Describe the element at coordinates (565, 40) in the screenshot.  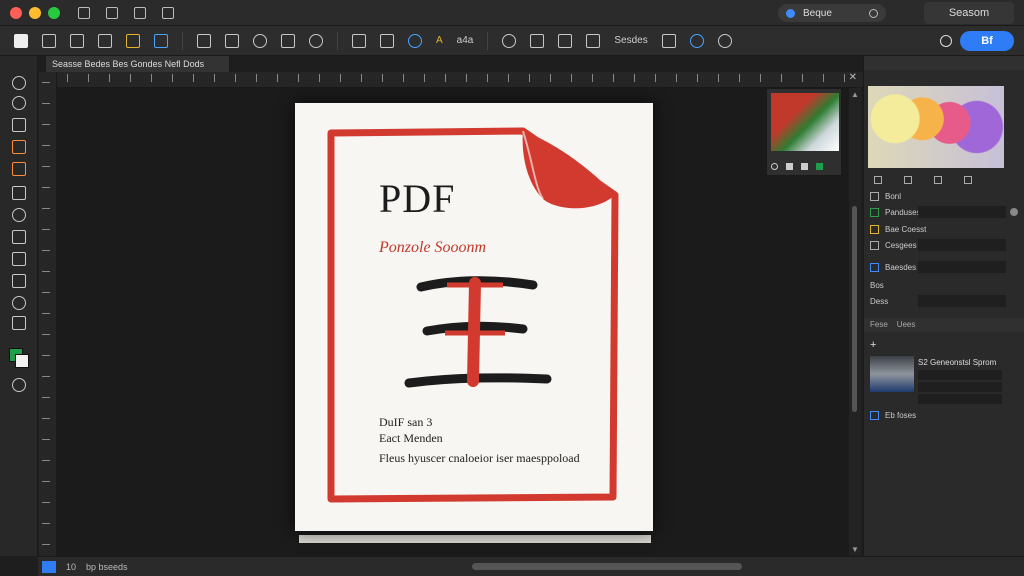
I see `anchor-icon` at that location.